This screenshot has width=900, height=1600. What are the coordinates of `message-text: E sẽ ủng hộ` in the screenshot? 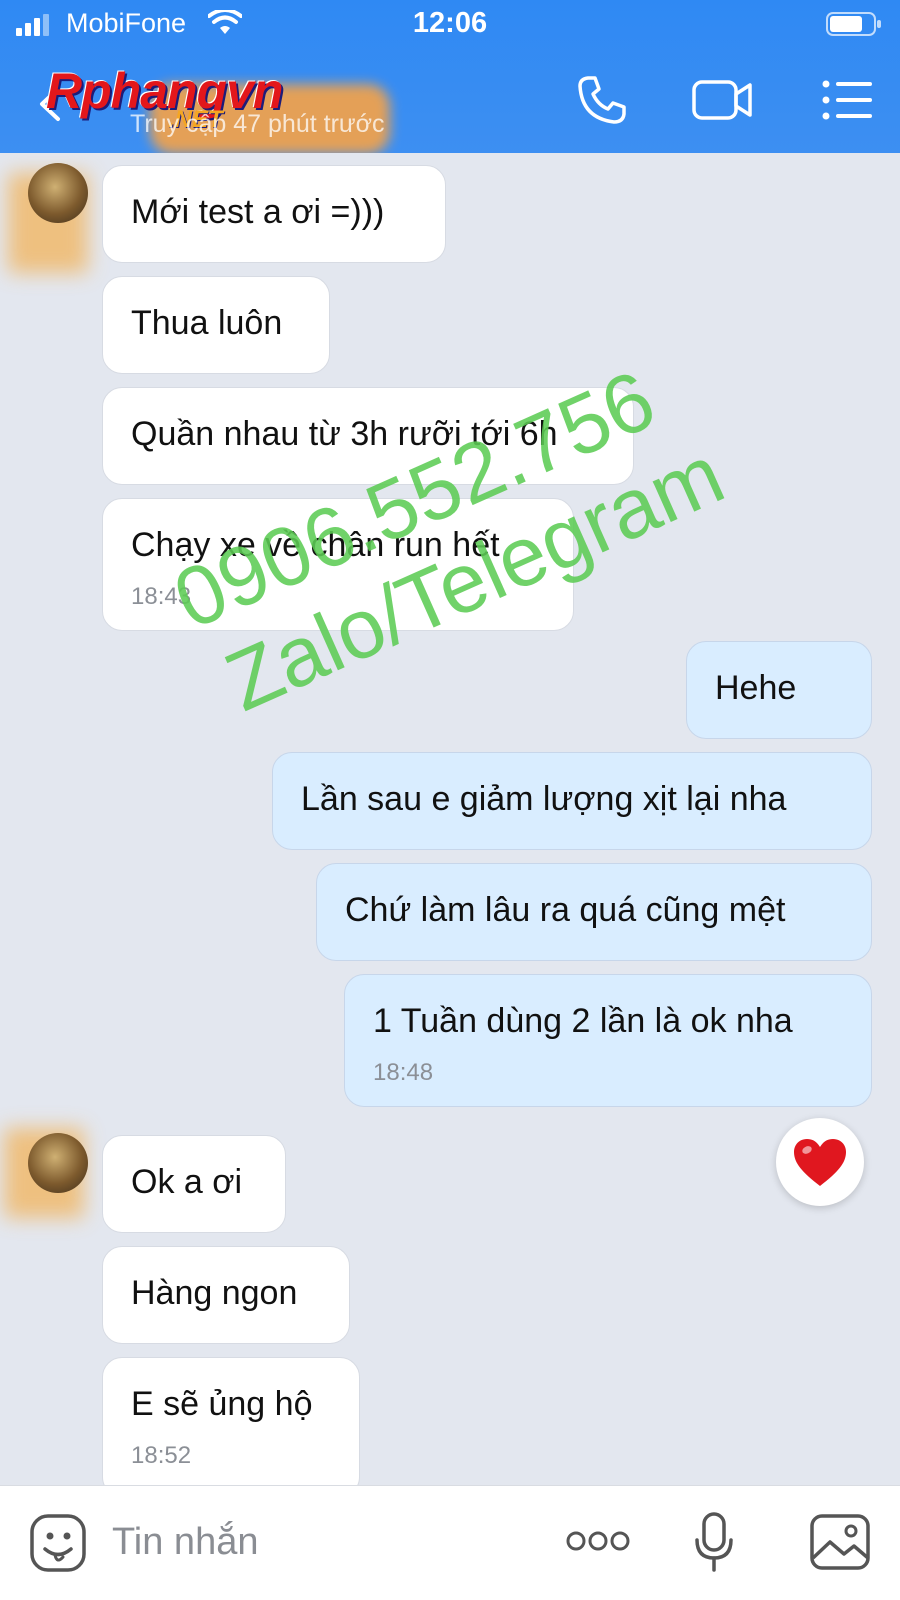 It's located at (222, 1404).